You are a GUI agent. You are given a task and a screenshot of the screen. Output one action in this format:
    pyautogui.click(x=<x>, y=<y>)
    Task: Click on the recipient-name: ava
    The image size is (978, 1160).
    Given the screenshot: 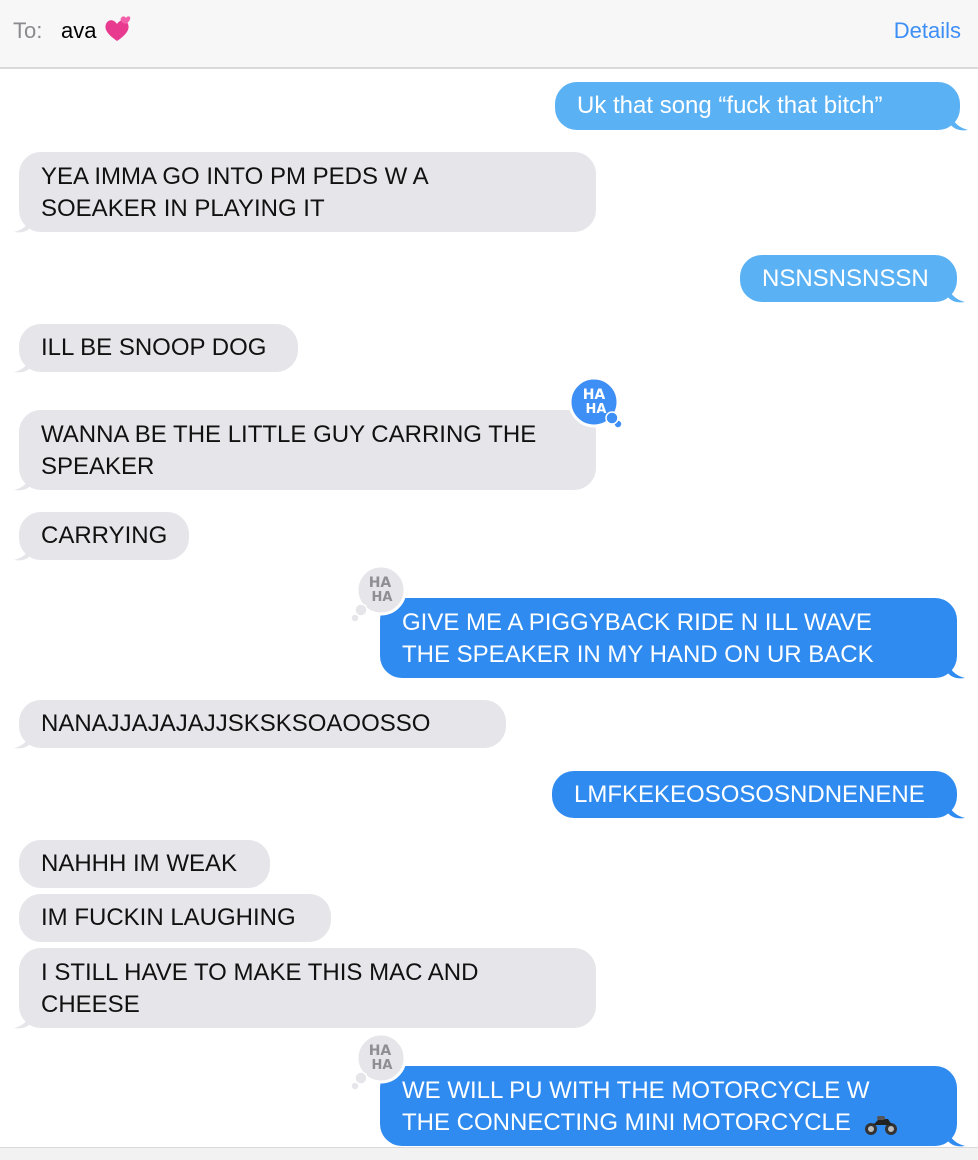 What is the action you would take?
    pyautogui.click(x=78, y=31)
    